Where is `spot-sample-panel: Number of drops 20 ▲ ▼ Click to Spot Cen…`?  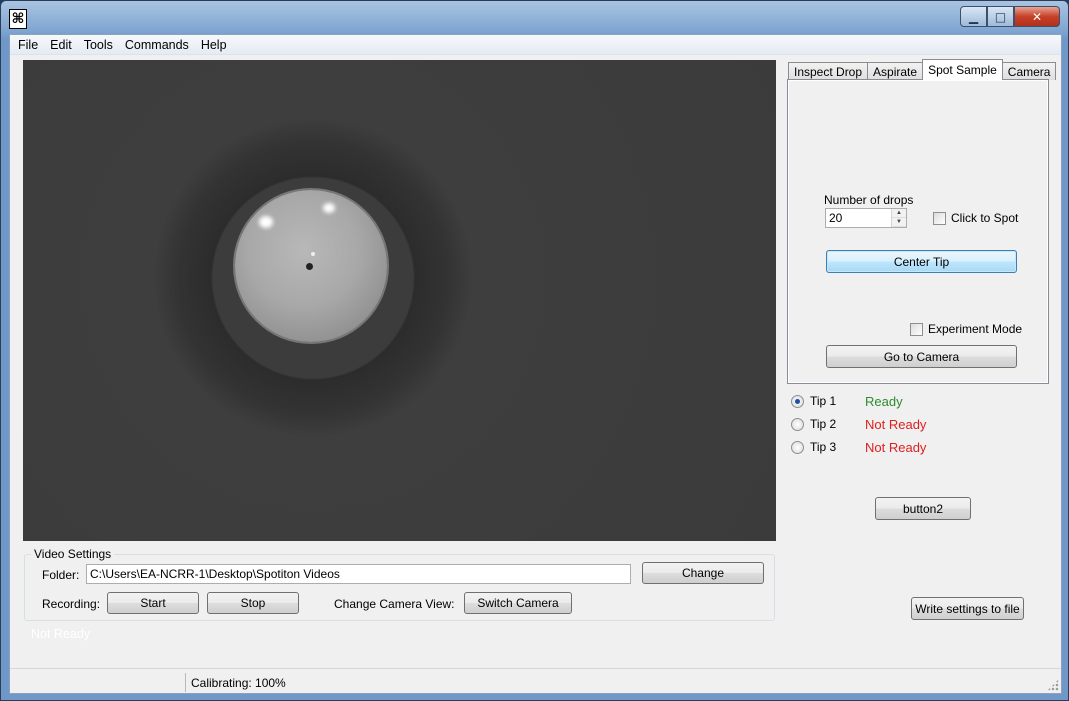
spot-sample-panel: Number of drops 20 ▲ ▼ Click to Spot Cen… is located at coordinates (918, 231).